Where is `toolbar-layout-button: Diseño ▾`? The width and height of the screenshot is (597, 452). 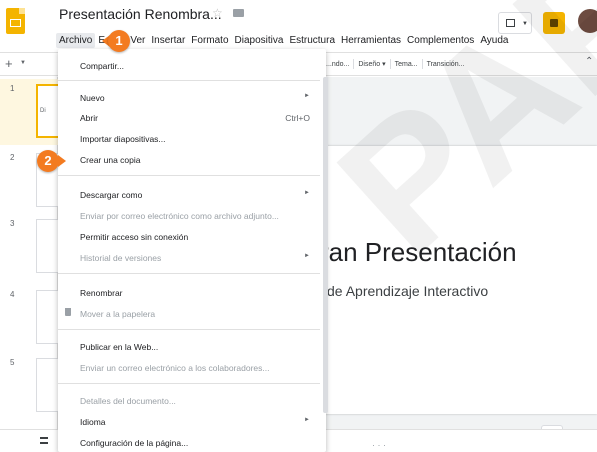 toolbar-layout-button: Diseño ▾ is located at coordinates (371, 64).